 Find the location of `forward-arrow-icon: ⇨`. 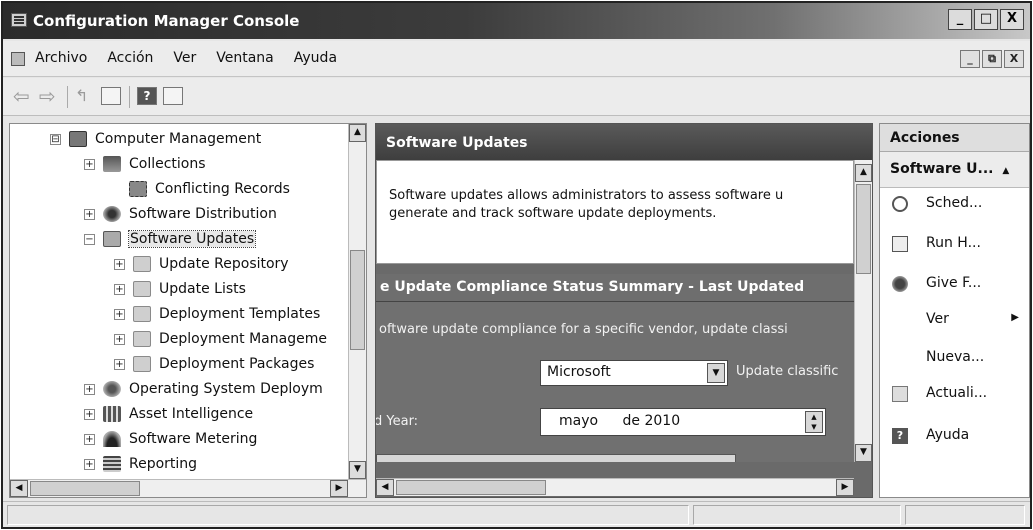

forward-arrow-icon: ⇨ is located at coordinates (50, 96).